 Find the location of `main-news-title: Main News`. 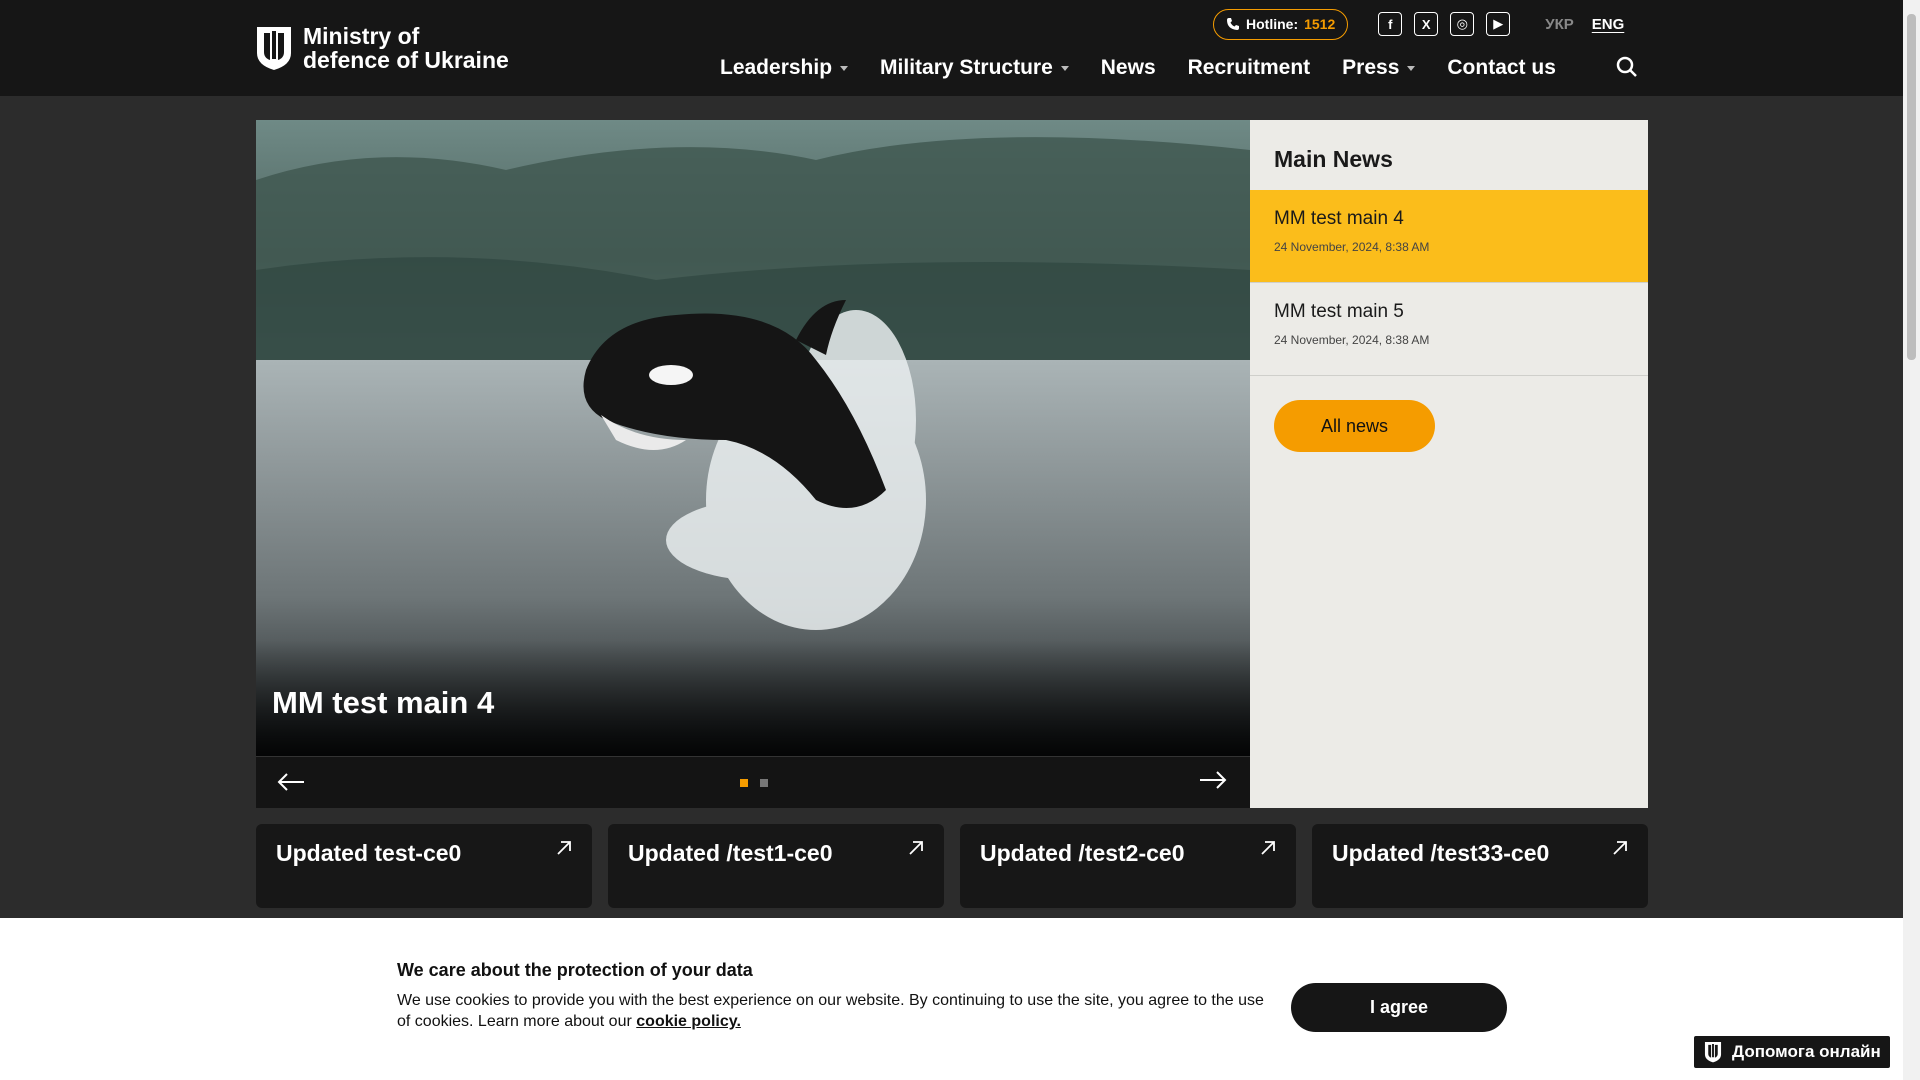

main-news-title: Main News is located at coordinates (1333, 159).